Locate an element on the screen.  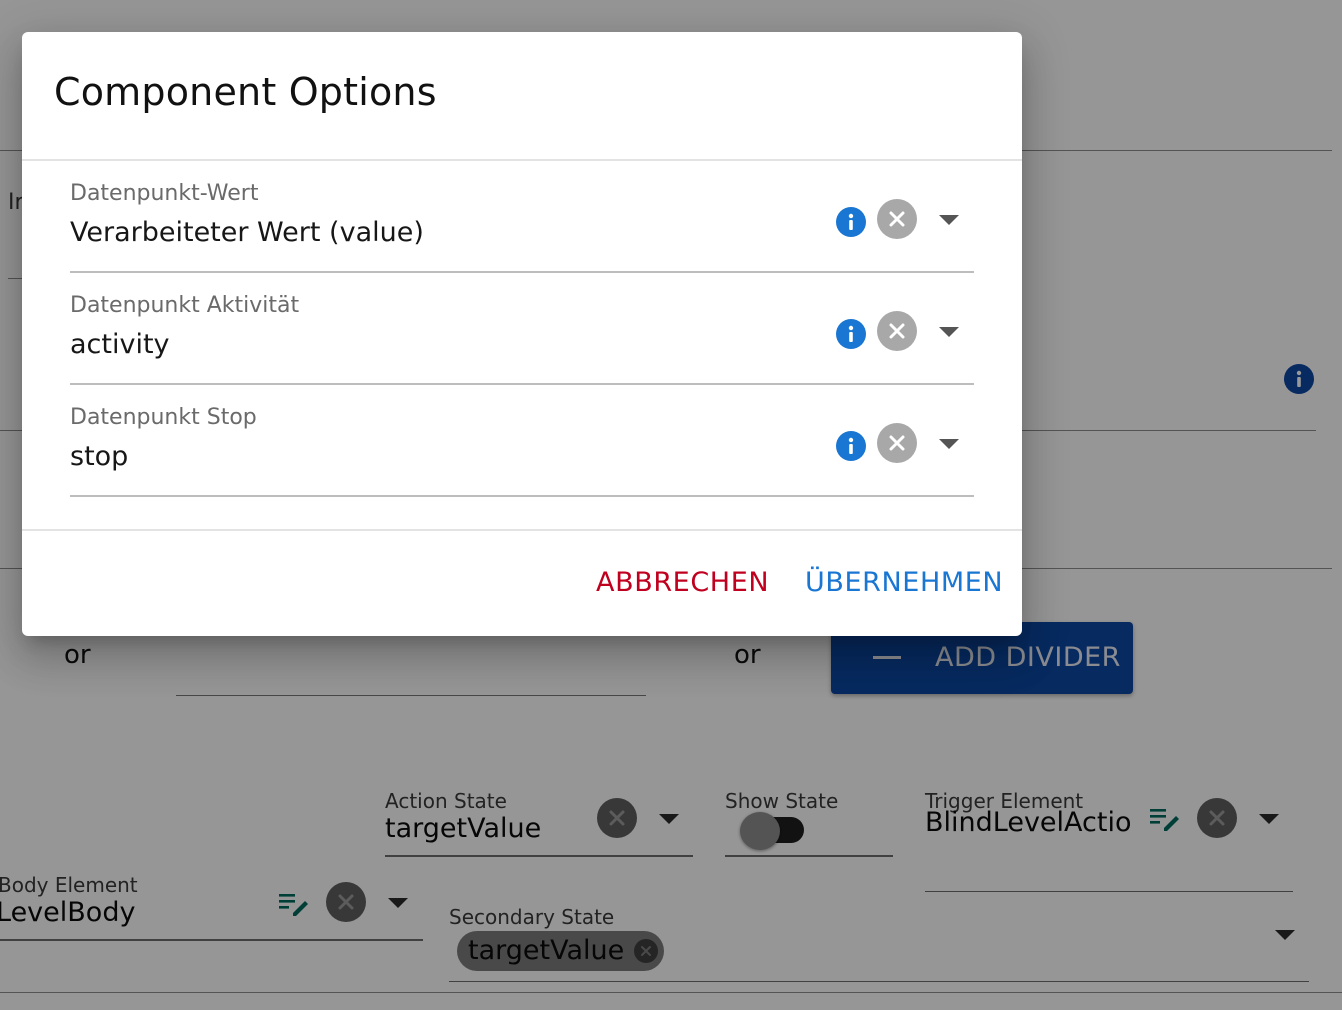
dialog-divider is located at coordinates (522, 530).